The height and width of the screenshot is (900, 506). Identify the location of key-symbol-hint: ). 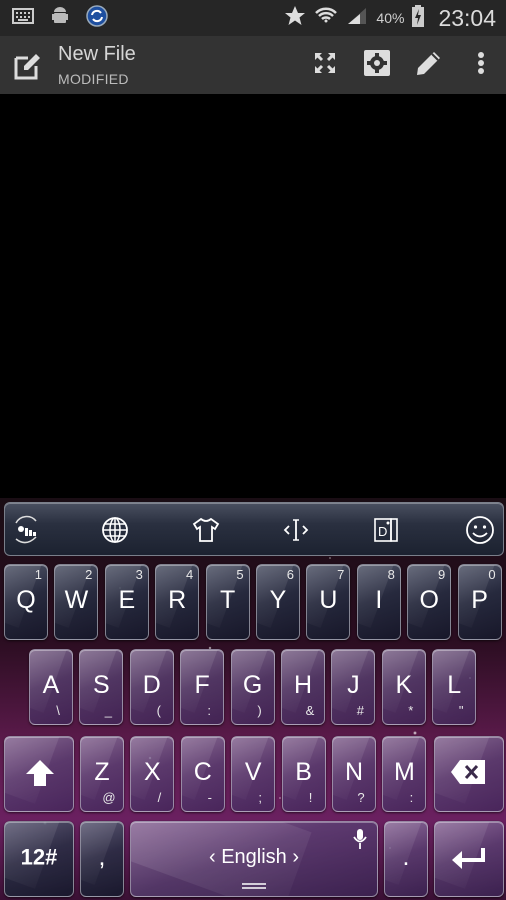
(259, 710).